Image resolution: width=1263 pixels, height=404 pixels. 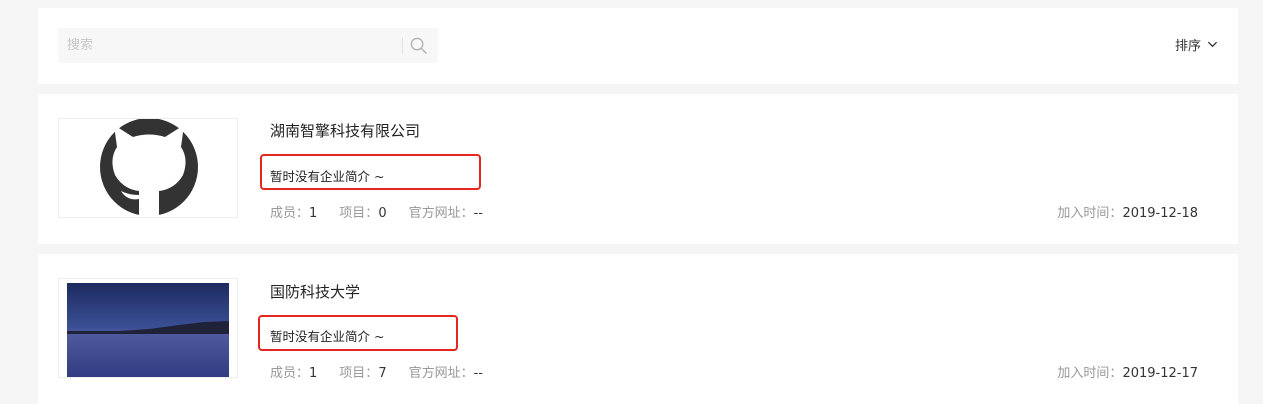 I want to click on search-box, so click(x=248, y=45).